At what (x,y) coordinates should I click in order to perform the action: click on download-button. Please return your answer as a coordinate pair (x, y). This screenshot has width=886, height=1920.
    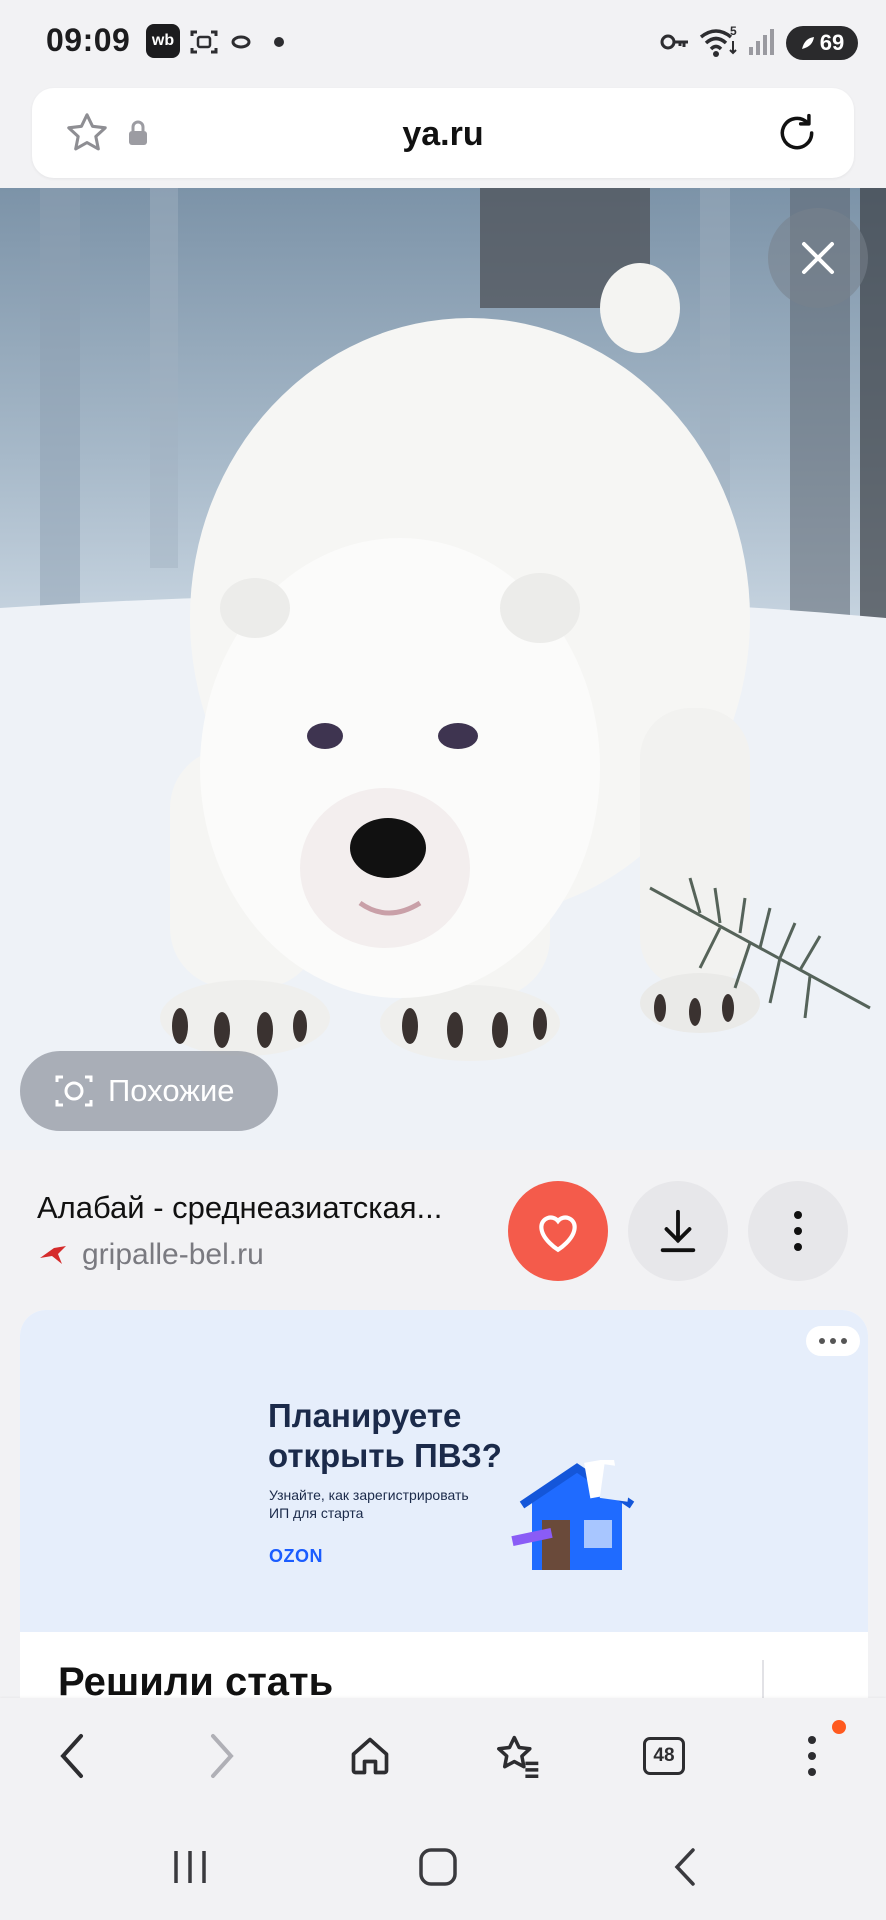
    Looking at the image, I should click on (678, 1231).